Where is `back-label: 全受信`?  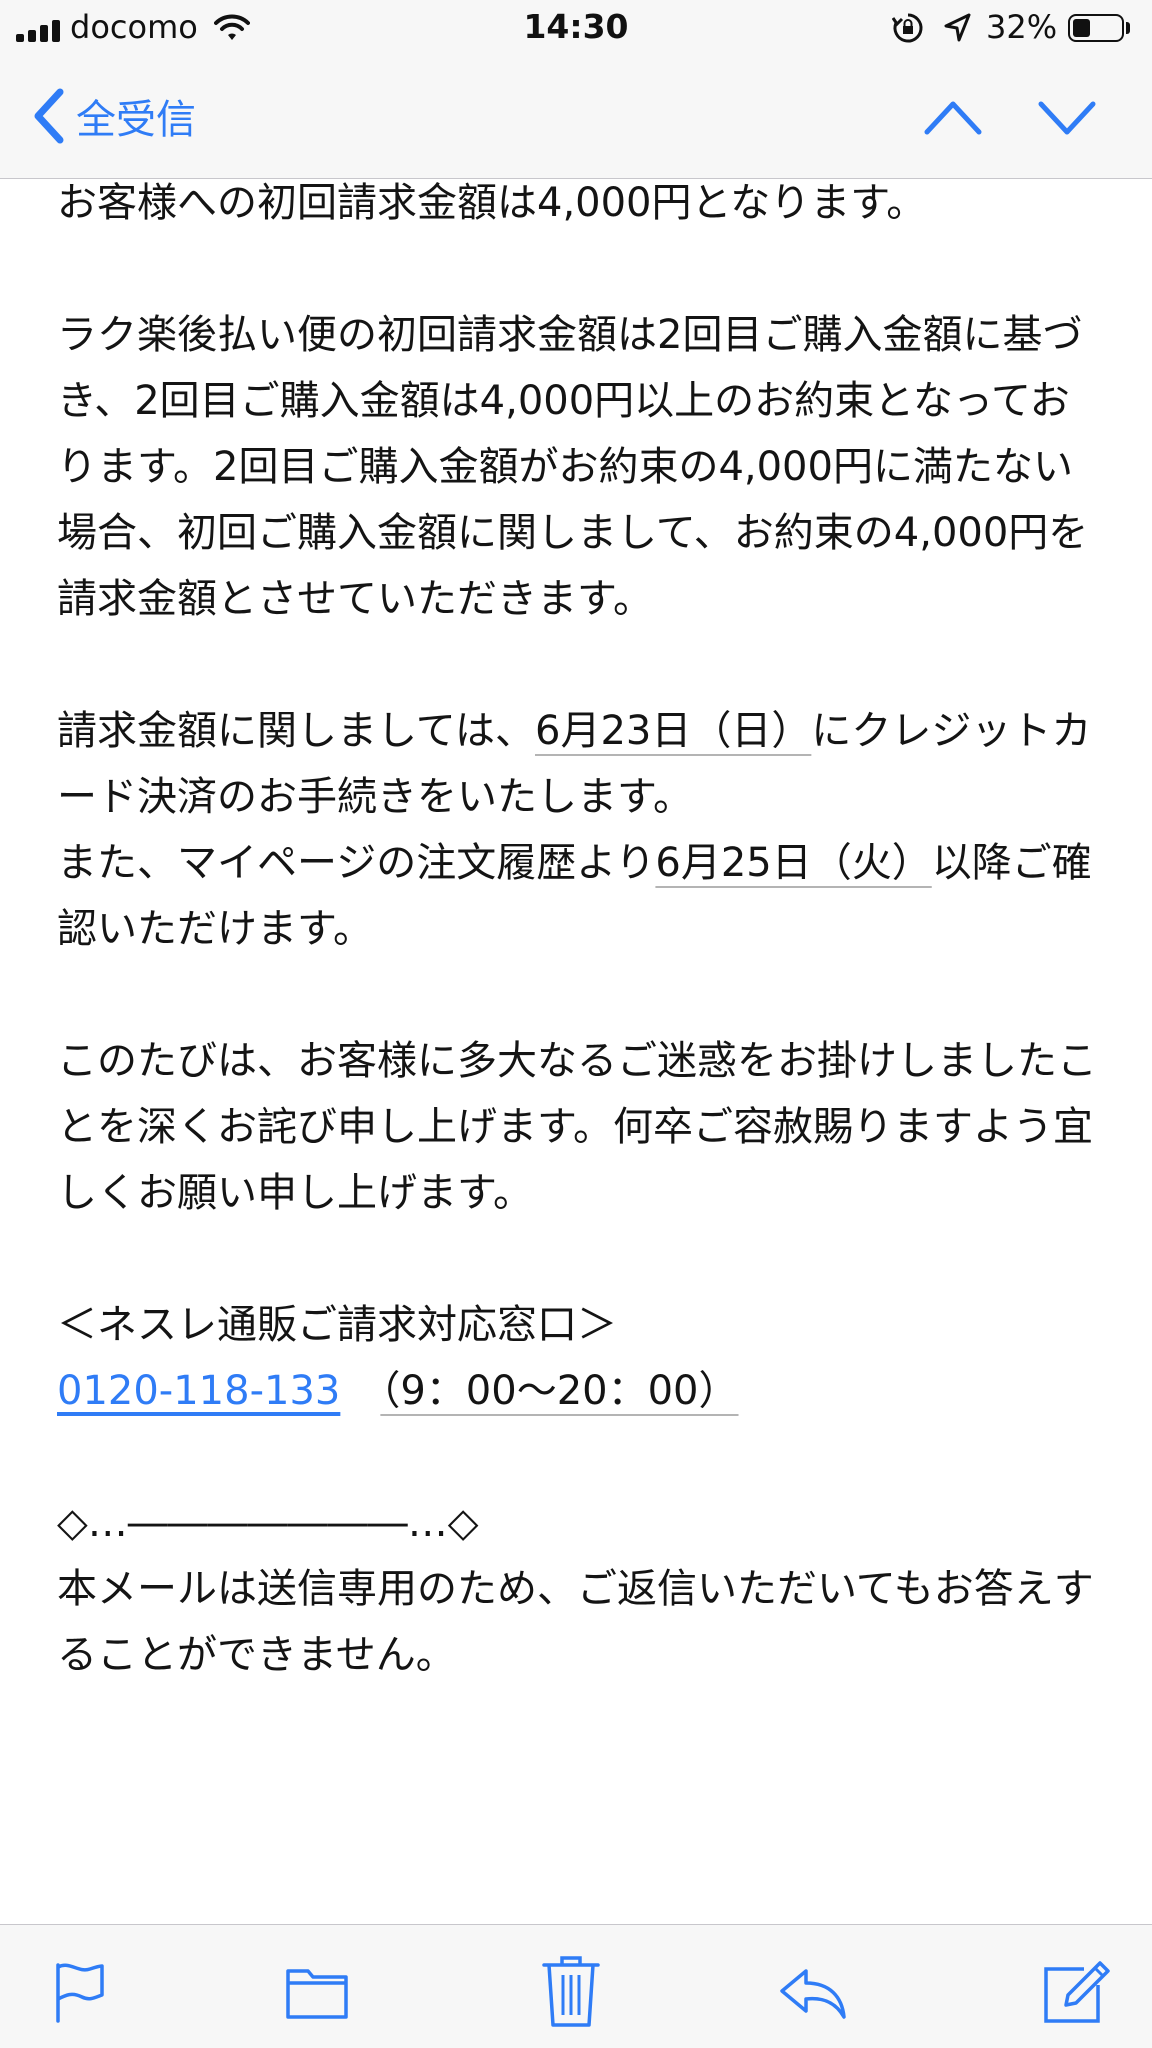
back-label: 全受信 is located at coordinates (136, 120).